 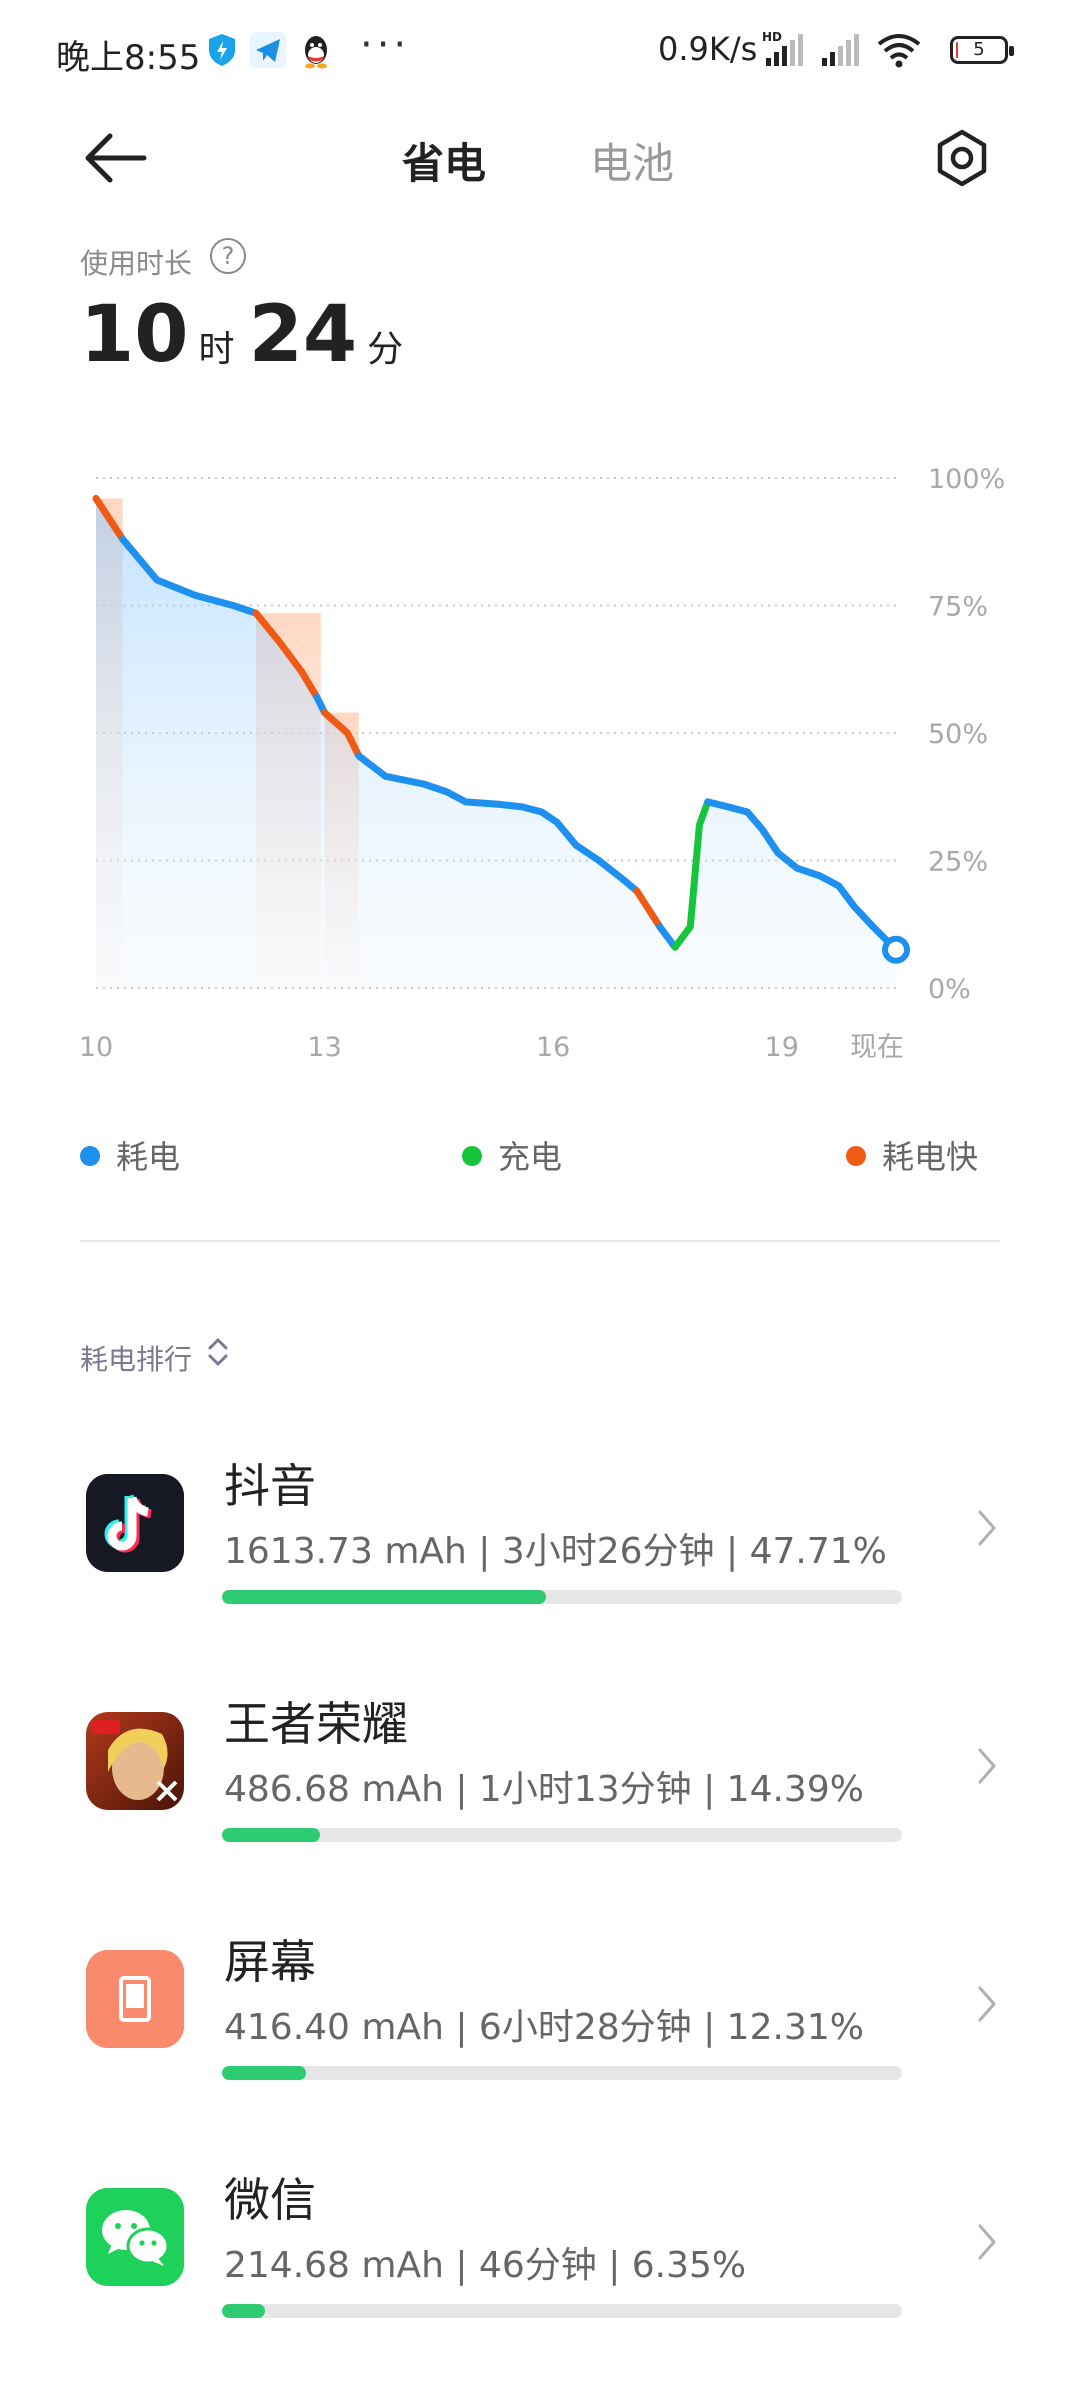 What do you see at coordinates (966, 479) in the screenshot?
I see `y-tick-label: 100%` at bounding box center [966, 479].